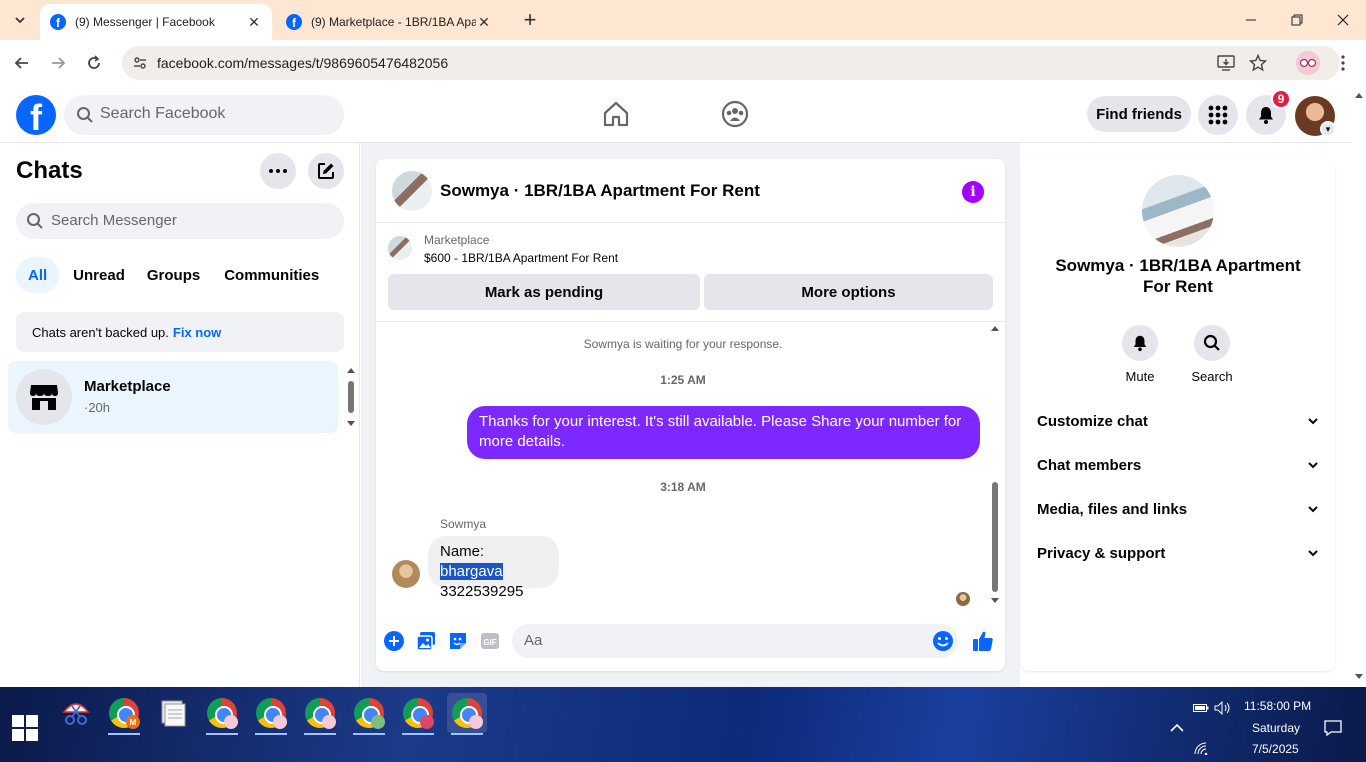  What do you see at coordinates (133, 722) in the screenshot?
I see `profile-m-icon: M` at bounding box center [133, 722].